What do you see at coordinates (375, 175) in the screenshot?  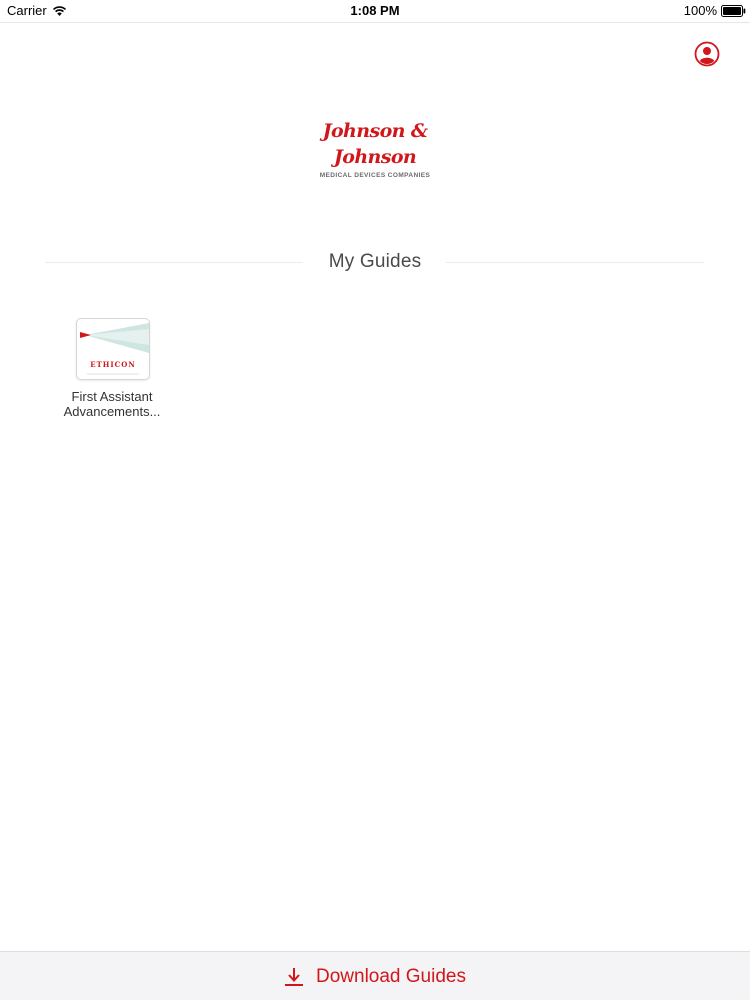 I see `logo-subtitle: MEDICAL DEVICES COMPANIES` at bounding box center [375, 175].